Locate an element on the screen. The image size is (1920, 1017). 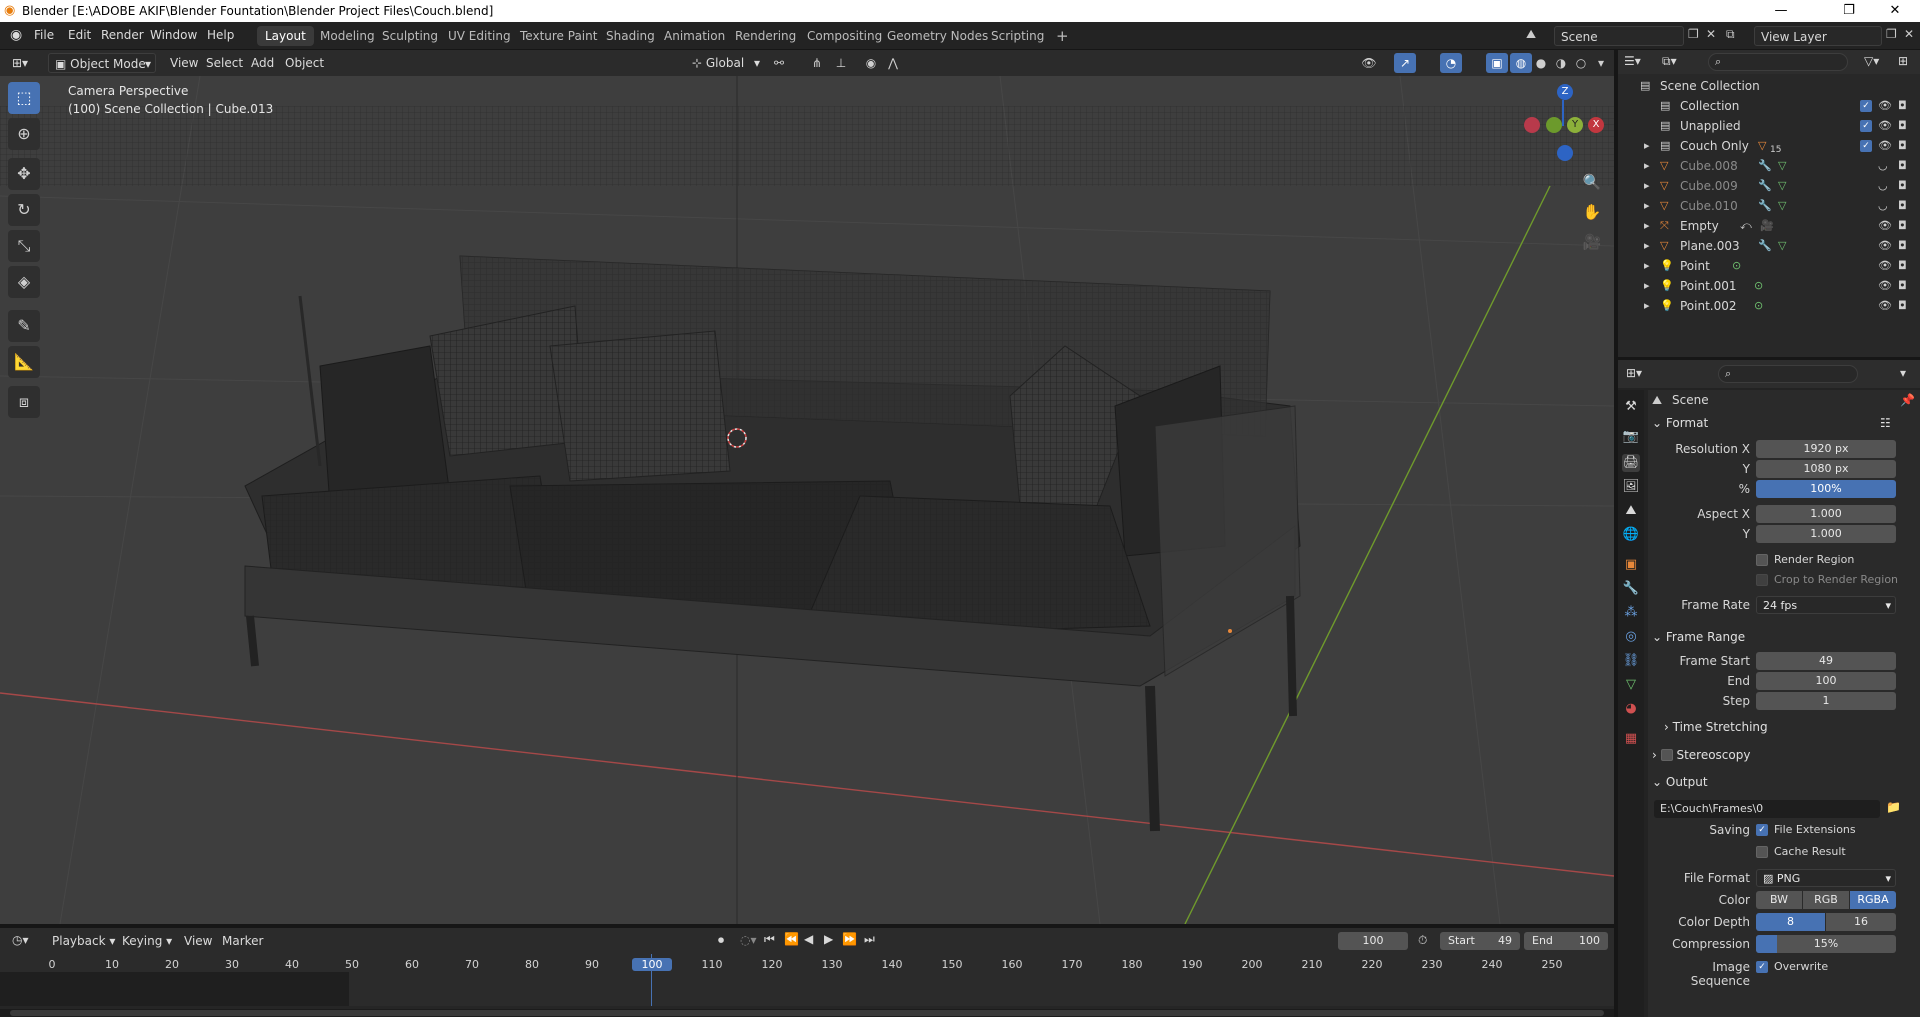
jump-end-icon: ⏭ is located at coordinates (869, 939).